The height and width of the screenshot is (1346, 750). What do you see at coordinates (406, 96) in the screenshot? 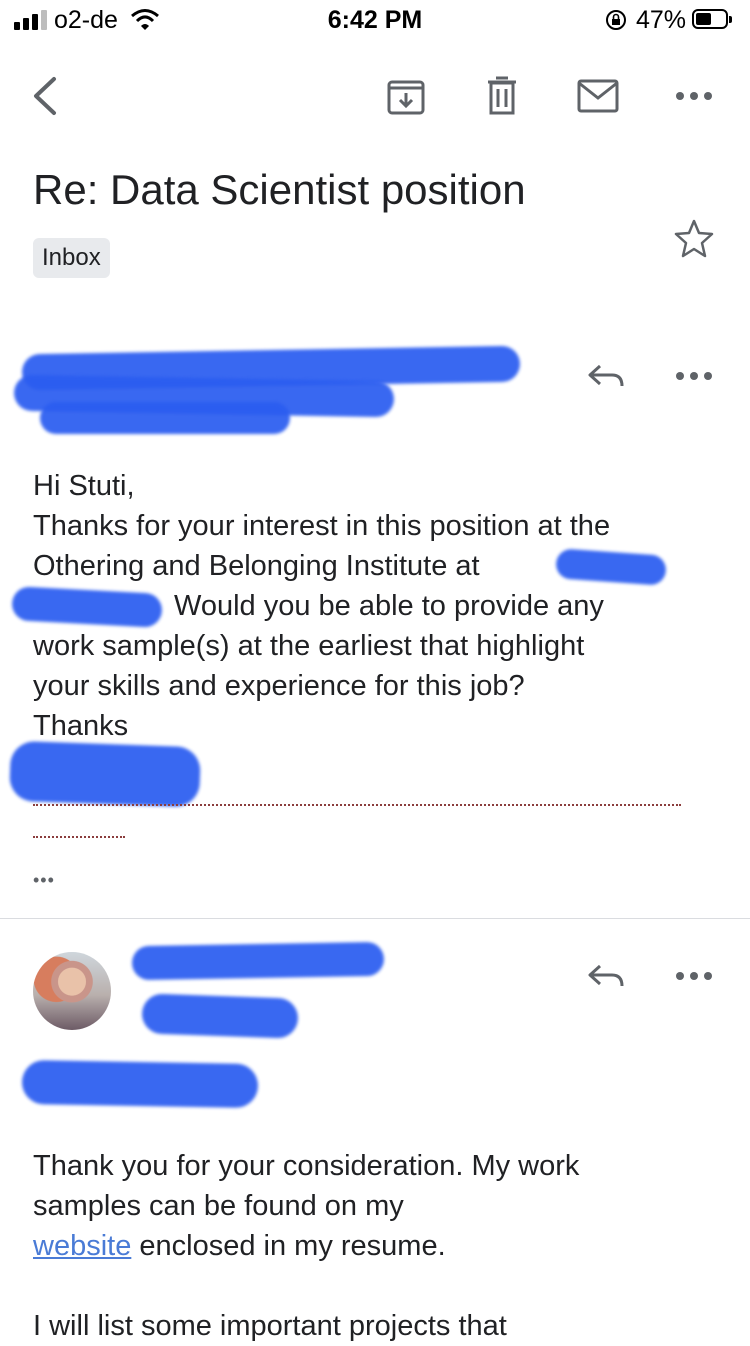
I see `archive-icon` at bounding box center [406, 96].